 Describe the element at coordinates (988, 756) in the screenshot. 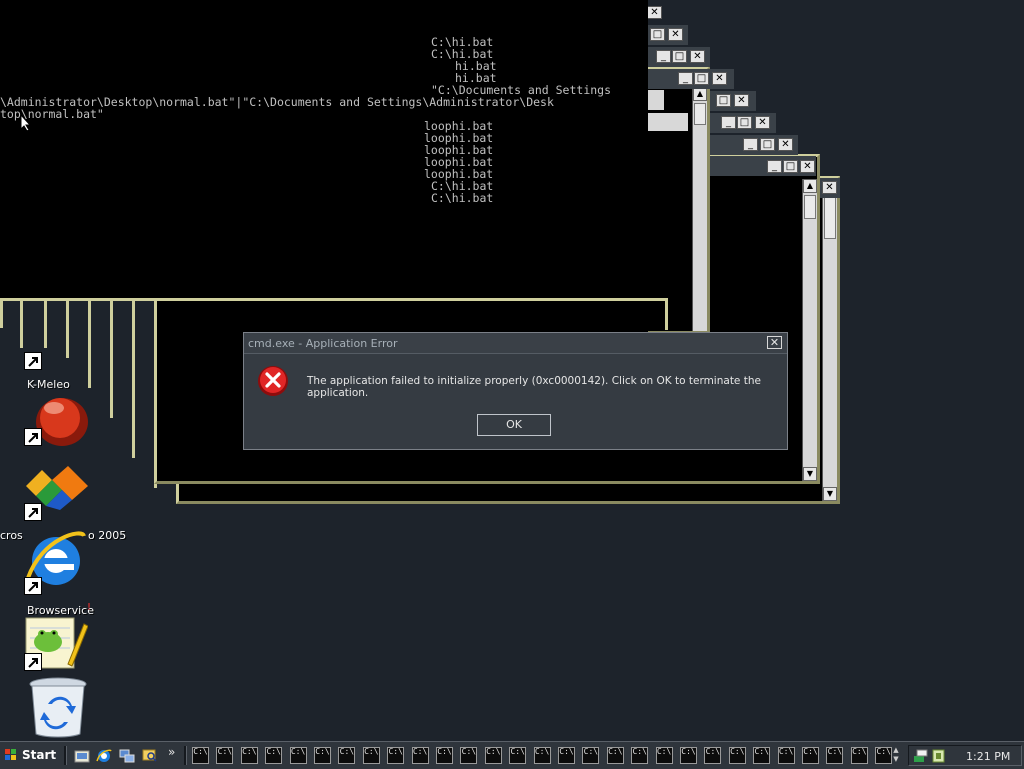

I see `clock: 1:21 PM` at that location.